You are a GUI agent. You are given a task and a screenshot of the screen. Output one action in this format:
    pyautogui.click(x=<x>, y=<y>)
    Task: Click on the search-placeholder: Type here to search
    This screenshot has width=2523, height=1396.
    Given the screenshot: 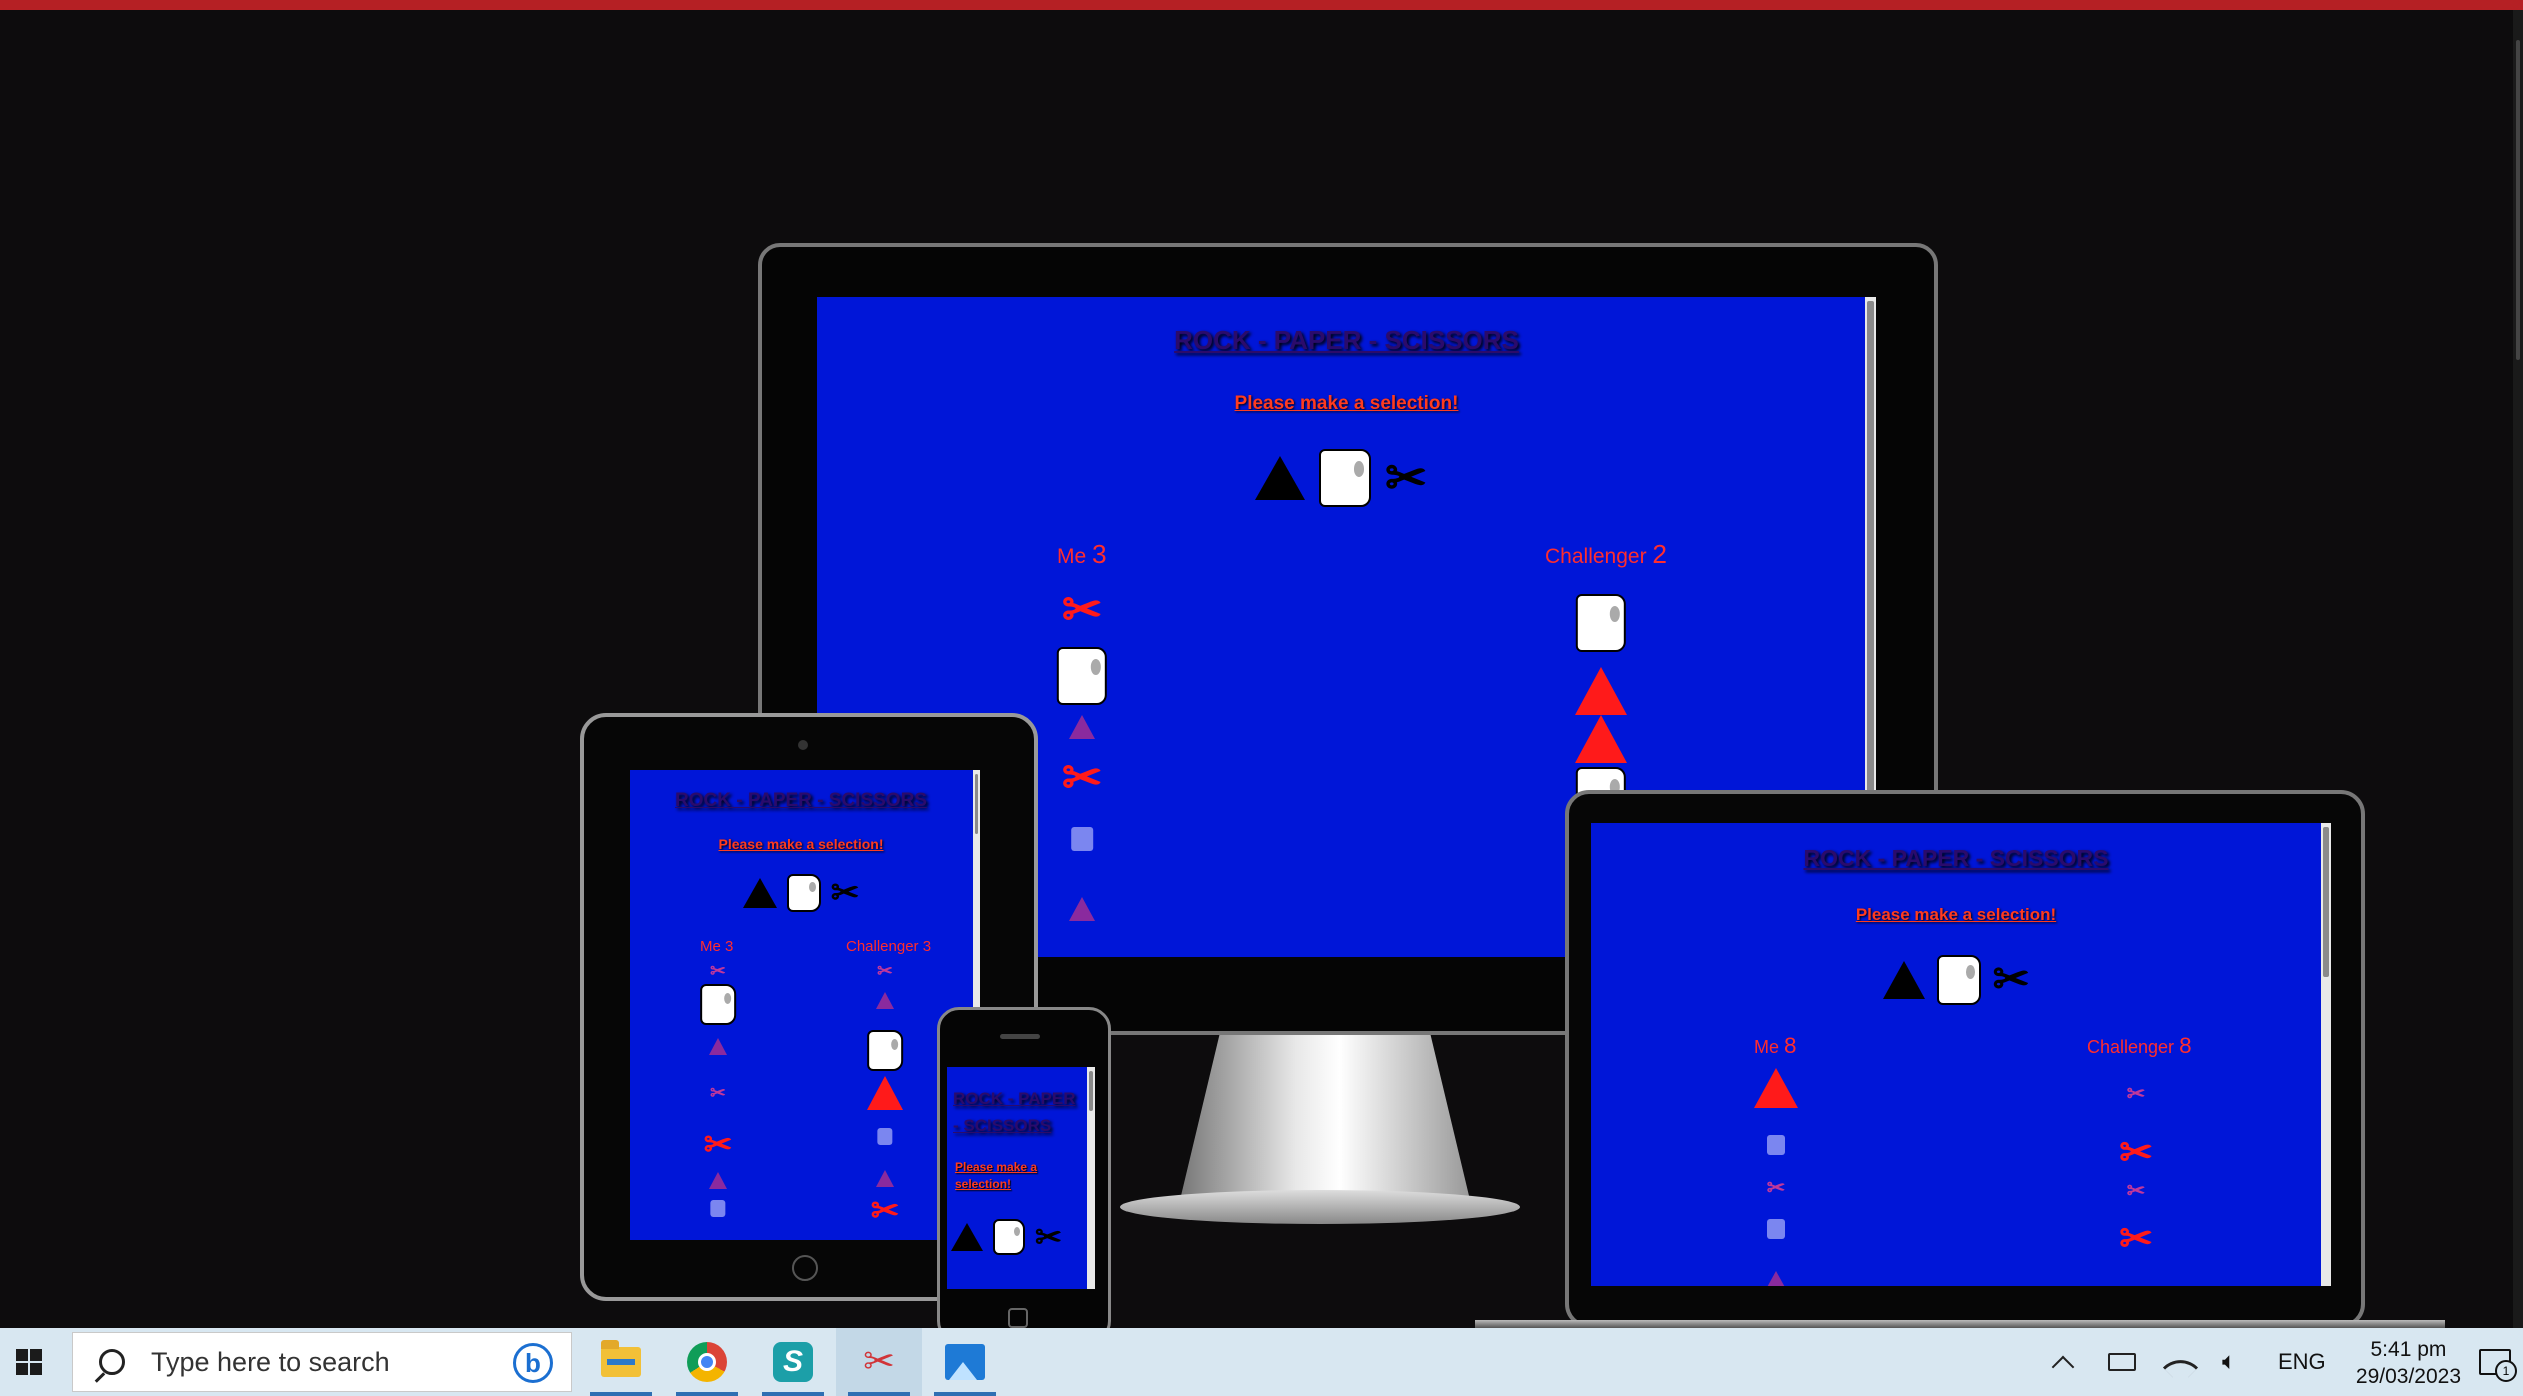 What is the action you would take?
    pyautogui.click(x=270, y=1361)
    